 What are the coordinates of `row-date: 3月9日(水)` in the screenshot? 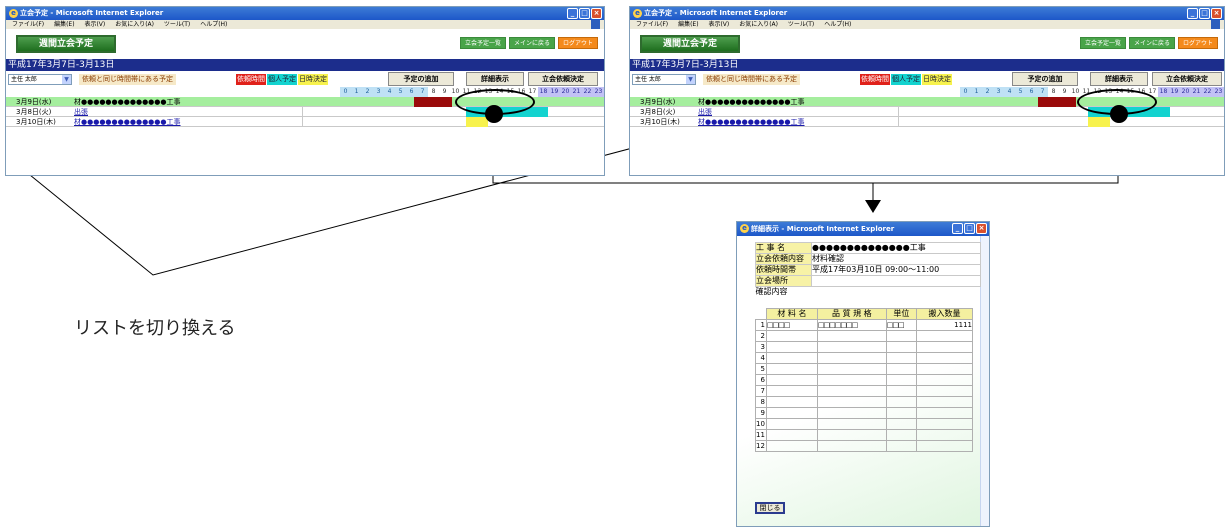 It's located at (34, 102).